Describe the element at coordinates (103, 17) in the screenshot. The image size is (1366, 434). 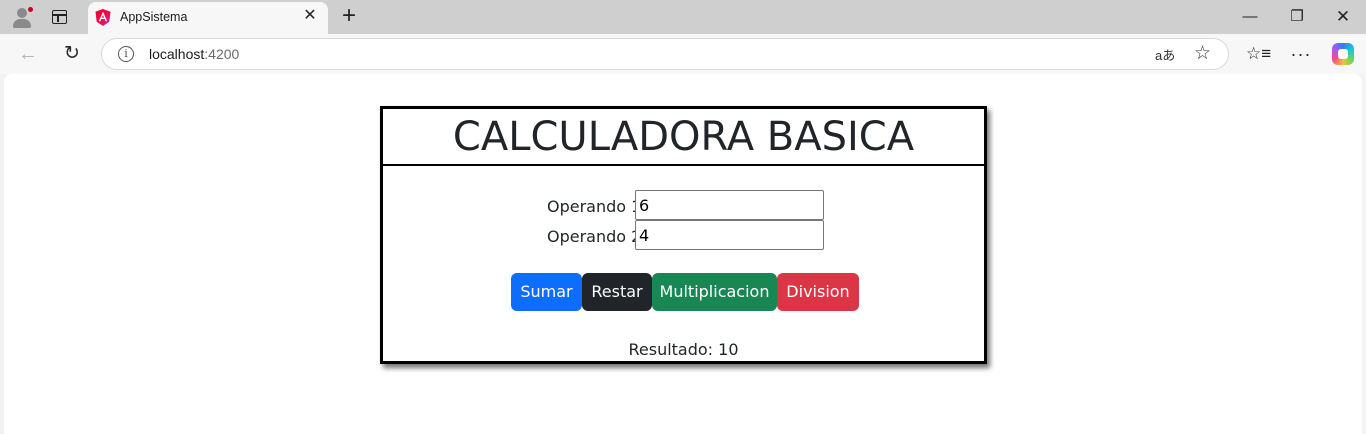
I see `angular-favicon` at that location.